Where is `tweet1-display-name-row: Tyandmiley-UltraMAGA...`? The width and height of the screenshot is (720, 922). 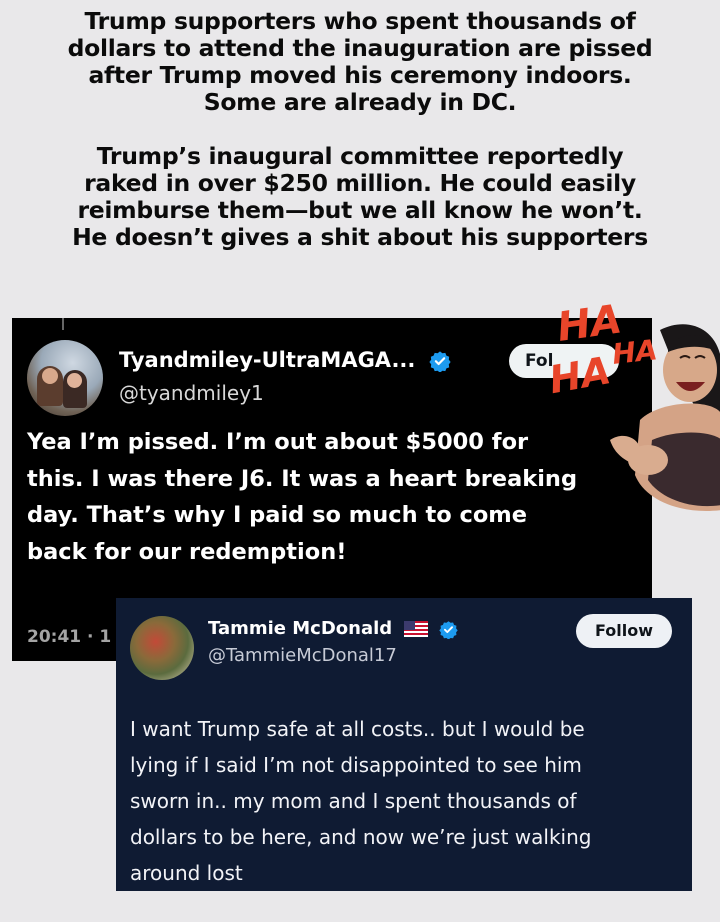 tweet1-display-name-row: Tyandmiley-UltraMAGA... is located at coordinates (285, 360).